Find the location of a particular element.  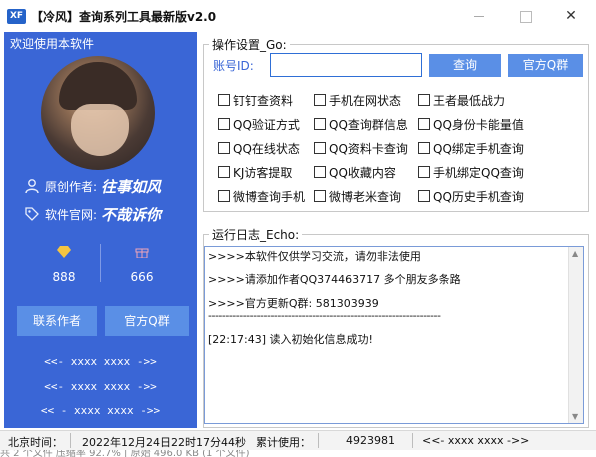

sidebar-link-1: <<- xxxx xxxx ->> is located at coordinates (100, 361).